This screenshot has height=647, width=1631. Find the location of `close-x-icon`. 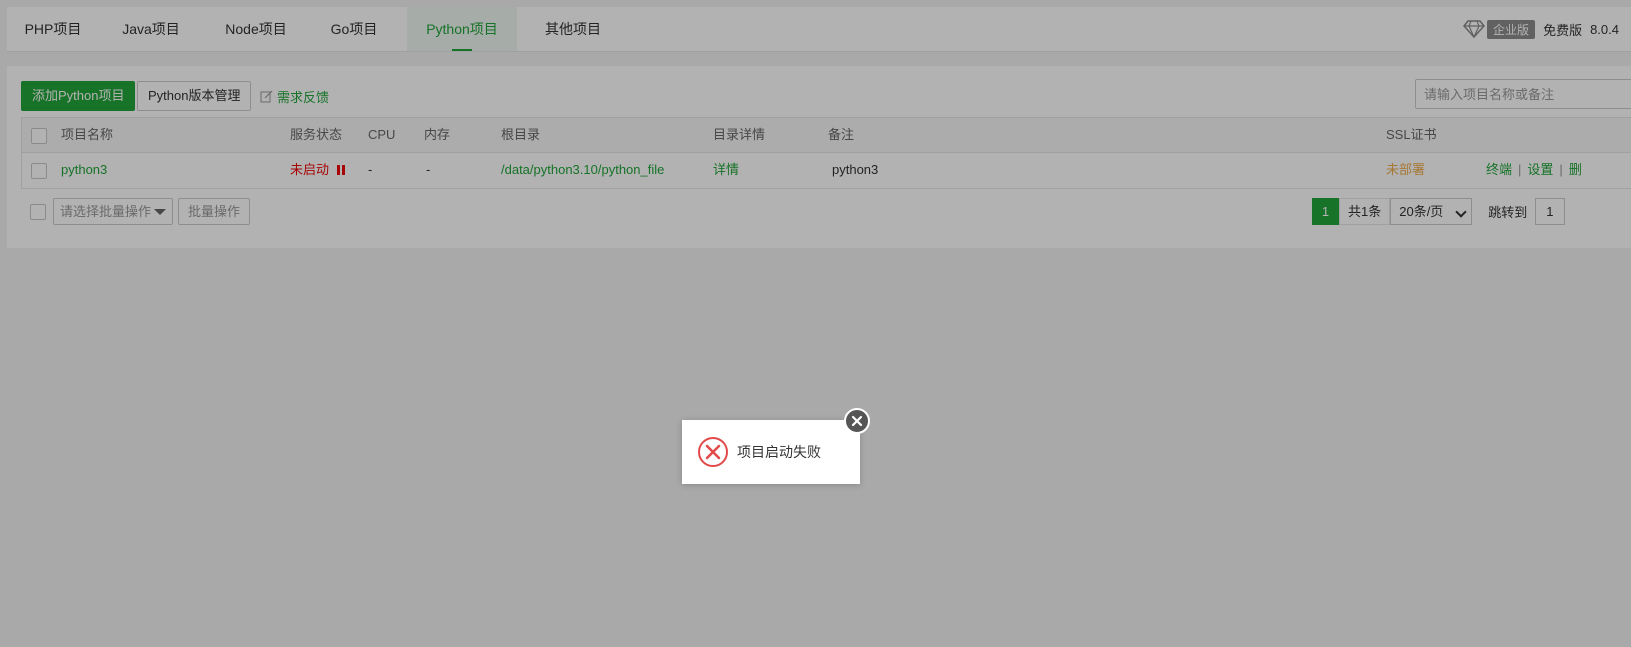

close-x-icon is located at coordinates (857, 421).